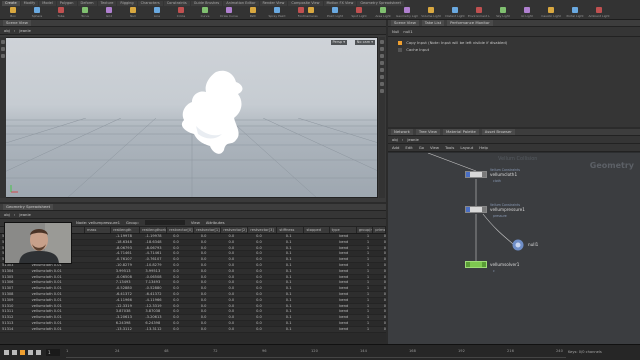 The image size is (640, 360). Describe the element at coordinates (126, 230) in the screenshot. I see `column-header: restlength` at that location.